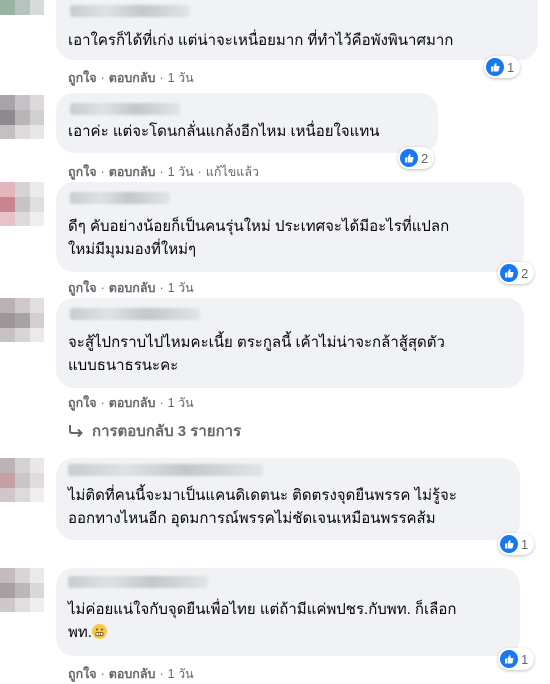 Image resolution: width=550 pixels, height=684 pixels. I want to click on comment-actions: ถูกใจ · ตอบกลับ · 1 วัน · แก้ไขแล้ว, so click(164, 172).